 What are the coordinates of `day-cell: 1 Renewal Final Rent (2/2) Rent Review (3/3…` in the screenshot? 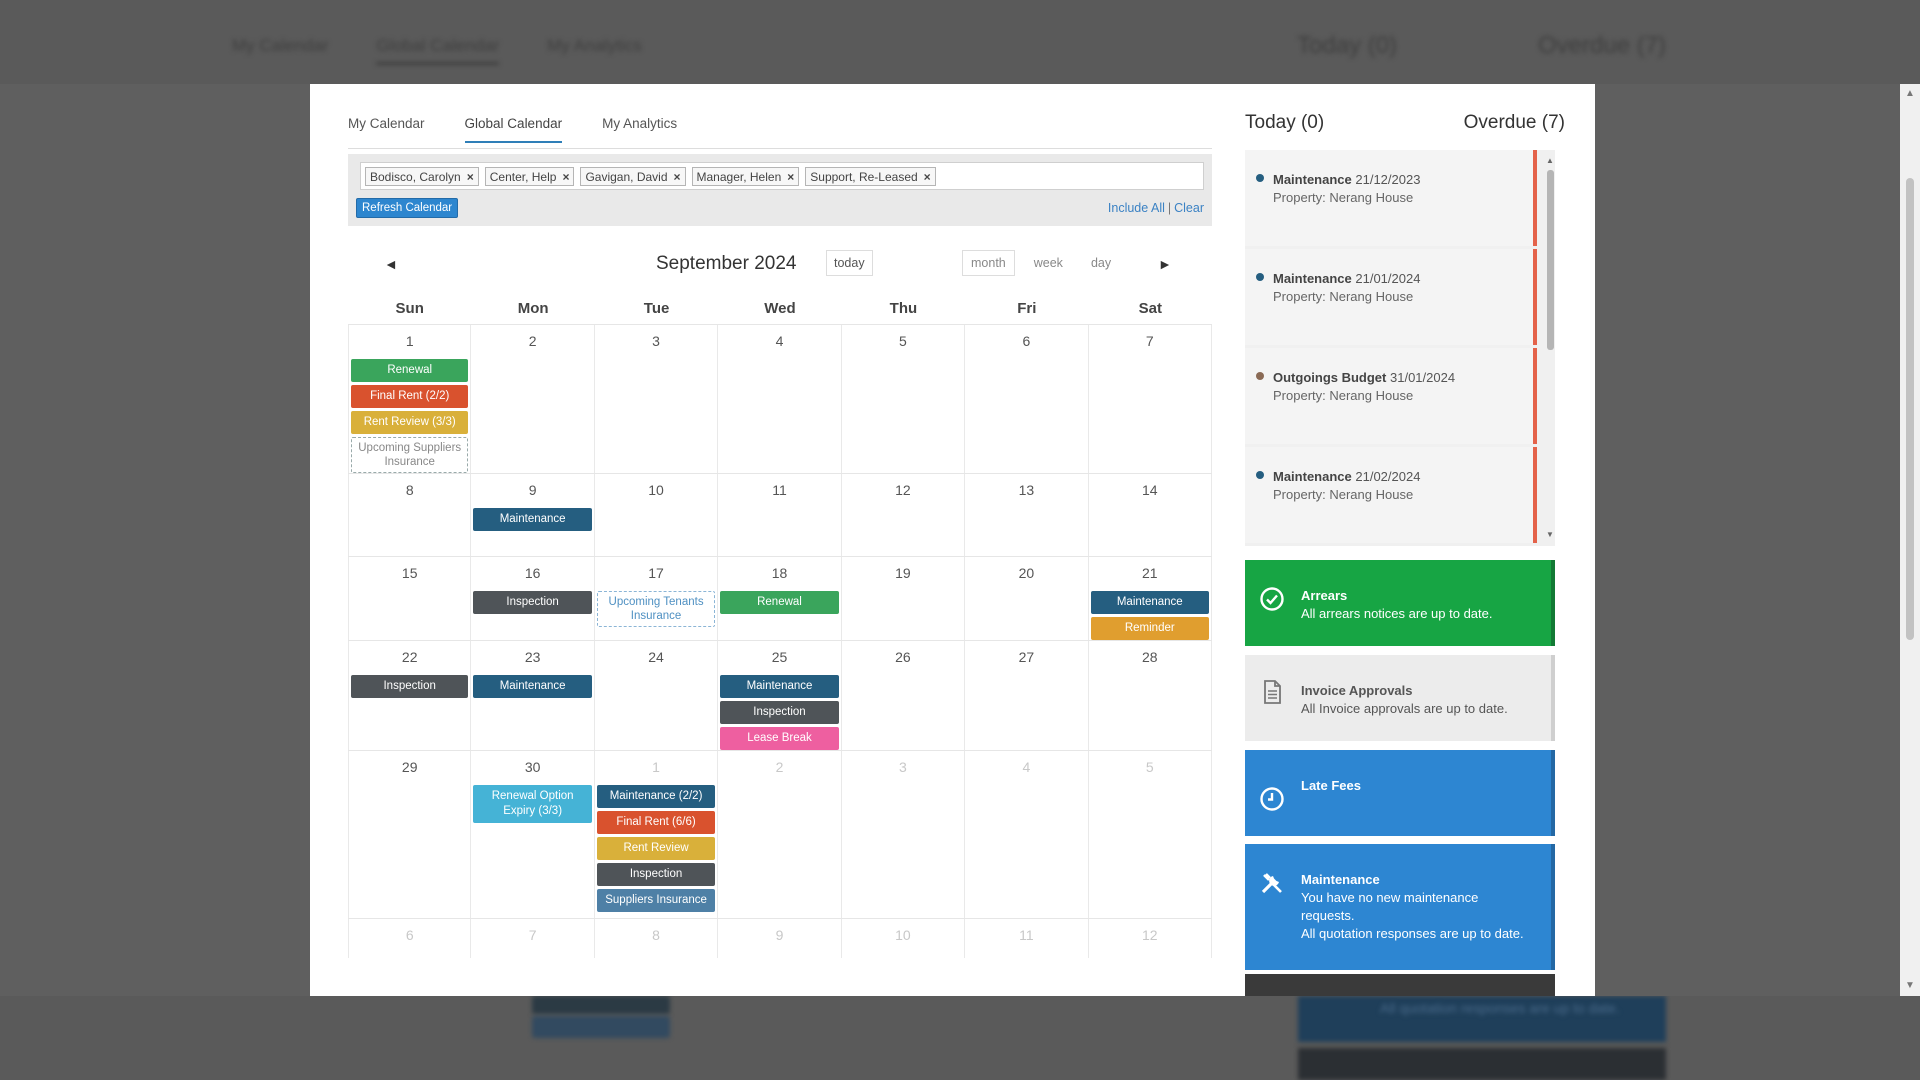 It's located at (410, 399).